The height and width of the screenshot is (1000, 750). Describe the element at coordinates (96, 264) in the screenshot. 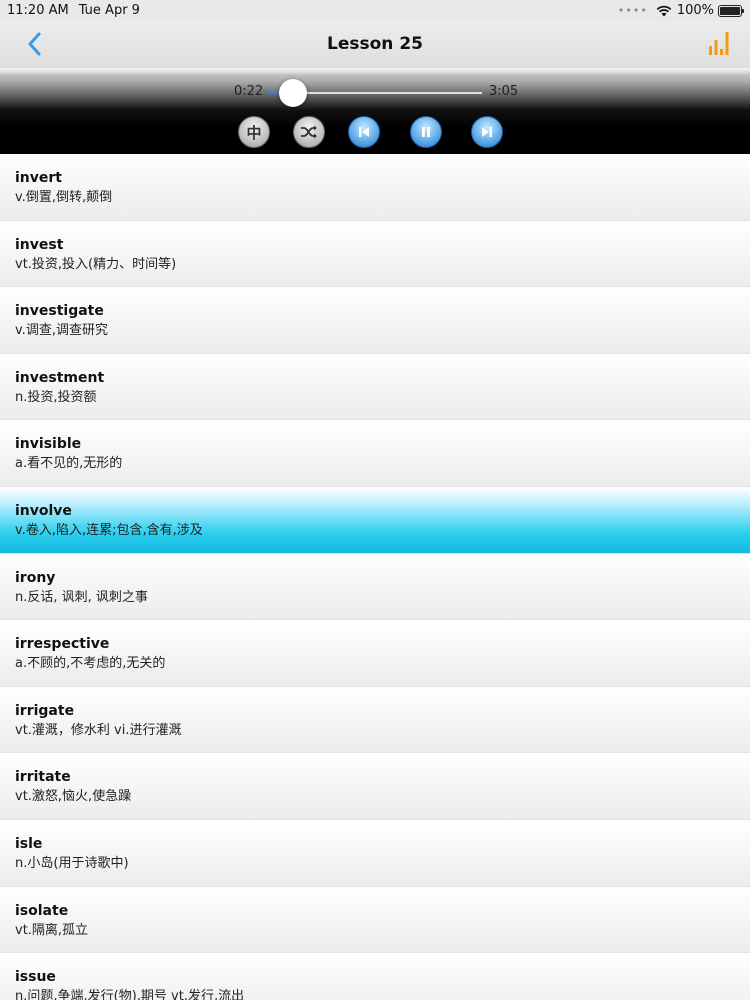

I see `word-definition: vt.投资,投入(精力、时间等)` at that location.